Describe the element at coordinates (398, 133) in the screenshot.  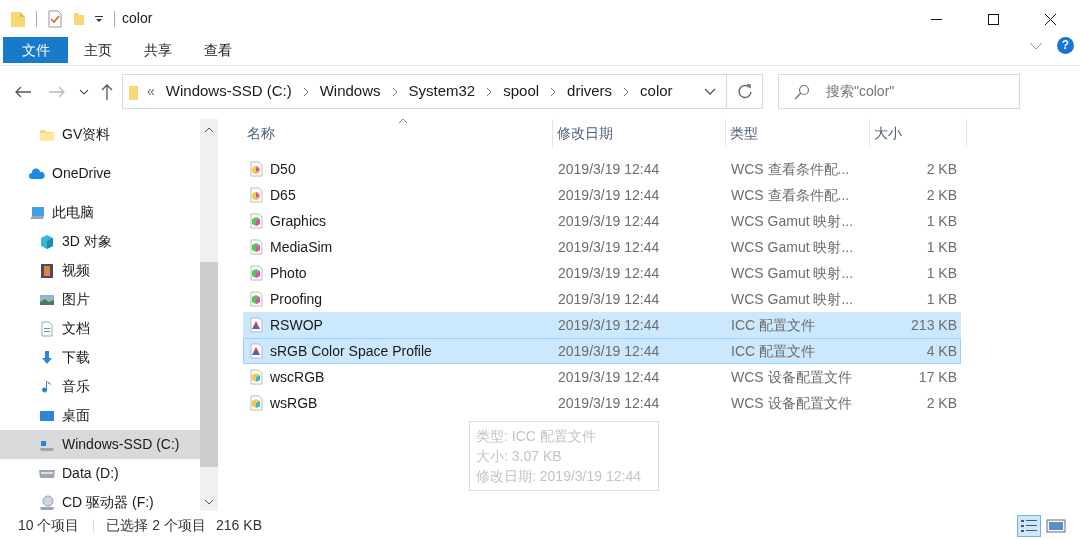
I see `column-header: 名称` at that location.